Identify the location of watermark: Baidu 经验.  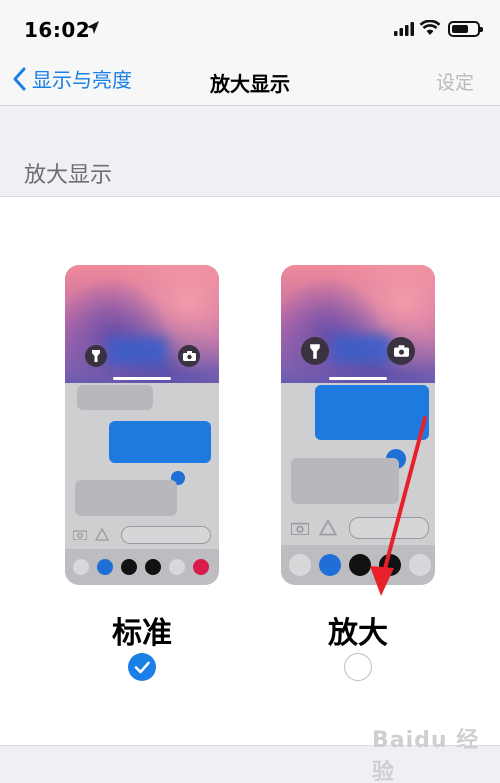
(426, 755).